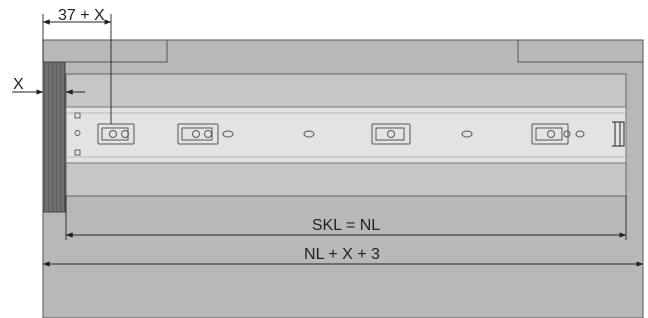 Image resolution: width=648 pixels, height=318 pixels. What do you see at coordinates (54, 137) in the screenshot?
I see `drawer-front-panel` at bounding box center [54, 137].